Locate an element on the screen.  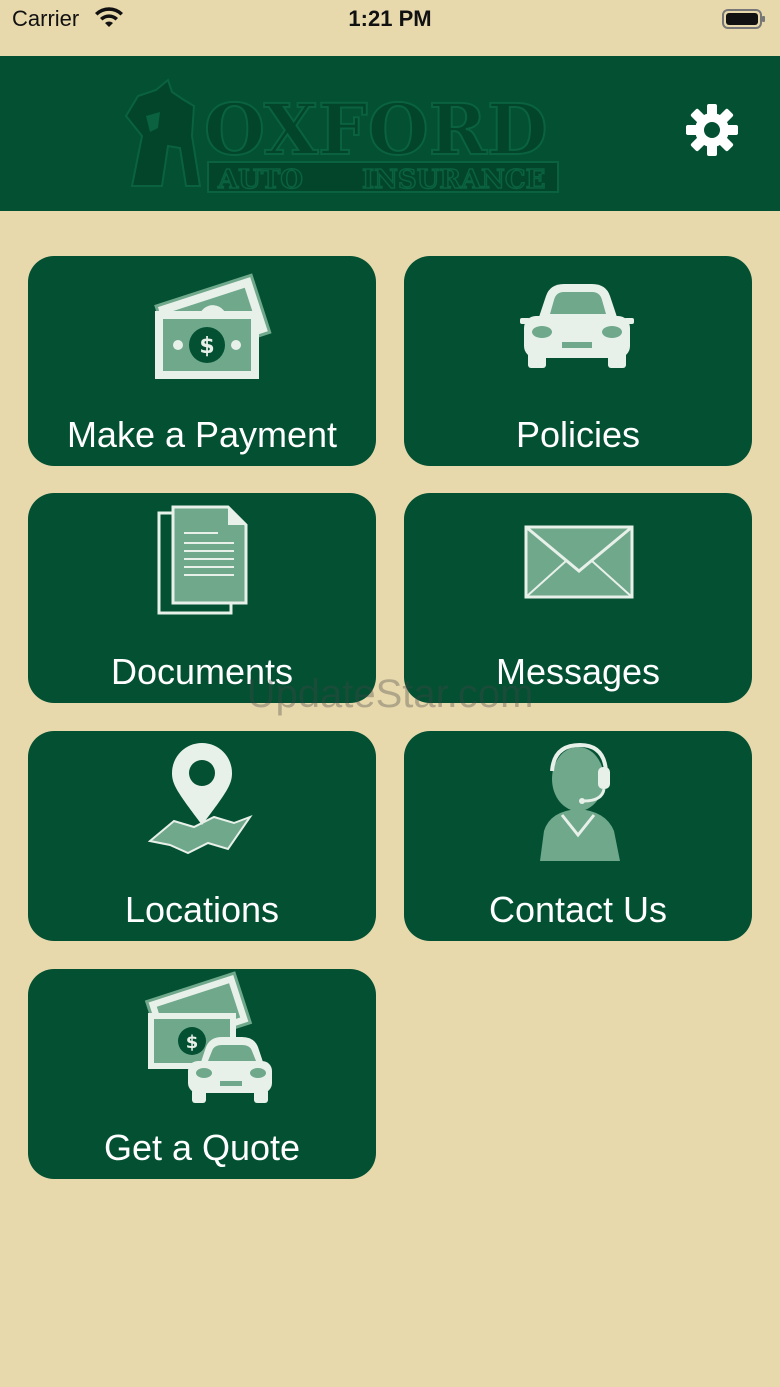
gear-icon is located at coordinates (712, 130).